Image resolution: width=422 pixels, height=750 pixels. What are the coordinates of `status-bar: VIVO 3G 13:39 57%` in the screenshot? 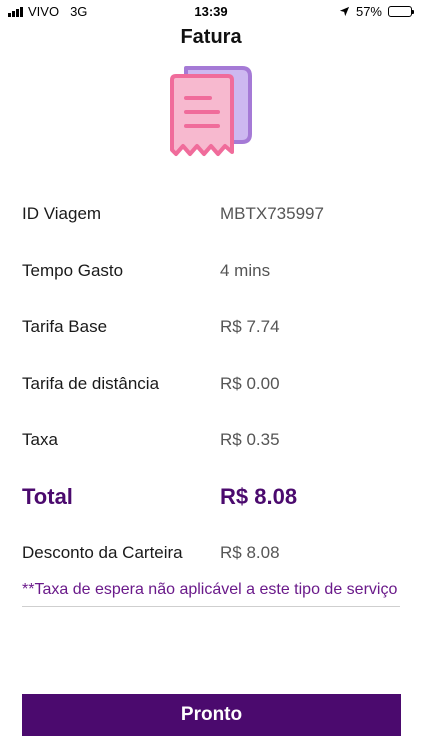 It's located at (211, 12).